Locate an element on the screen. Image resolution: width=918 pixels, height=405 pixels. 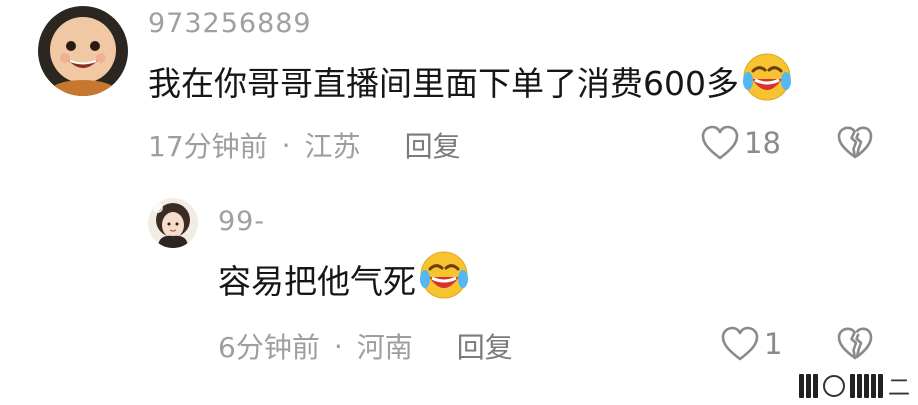
like-count: 18 is located at coordinates (762, 143).